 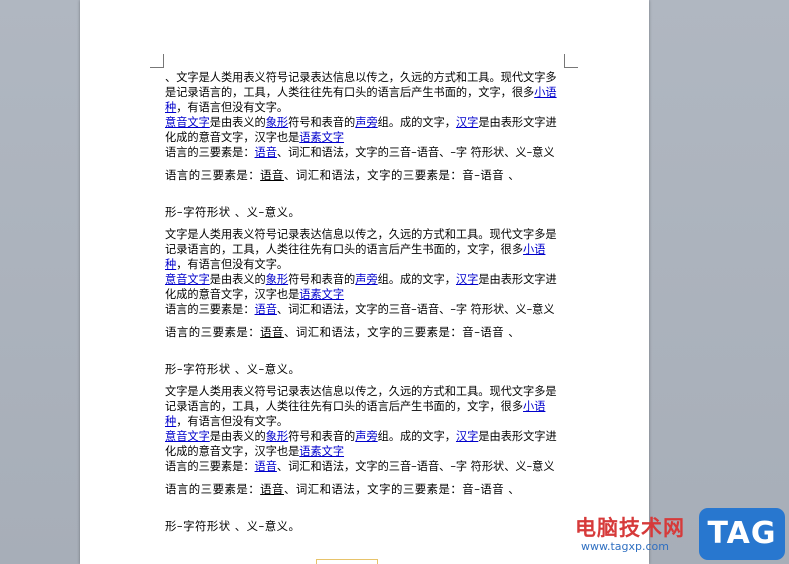 I want to click on margin-corner-top-right, so click(x=571, y=61).